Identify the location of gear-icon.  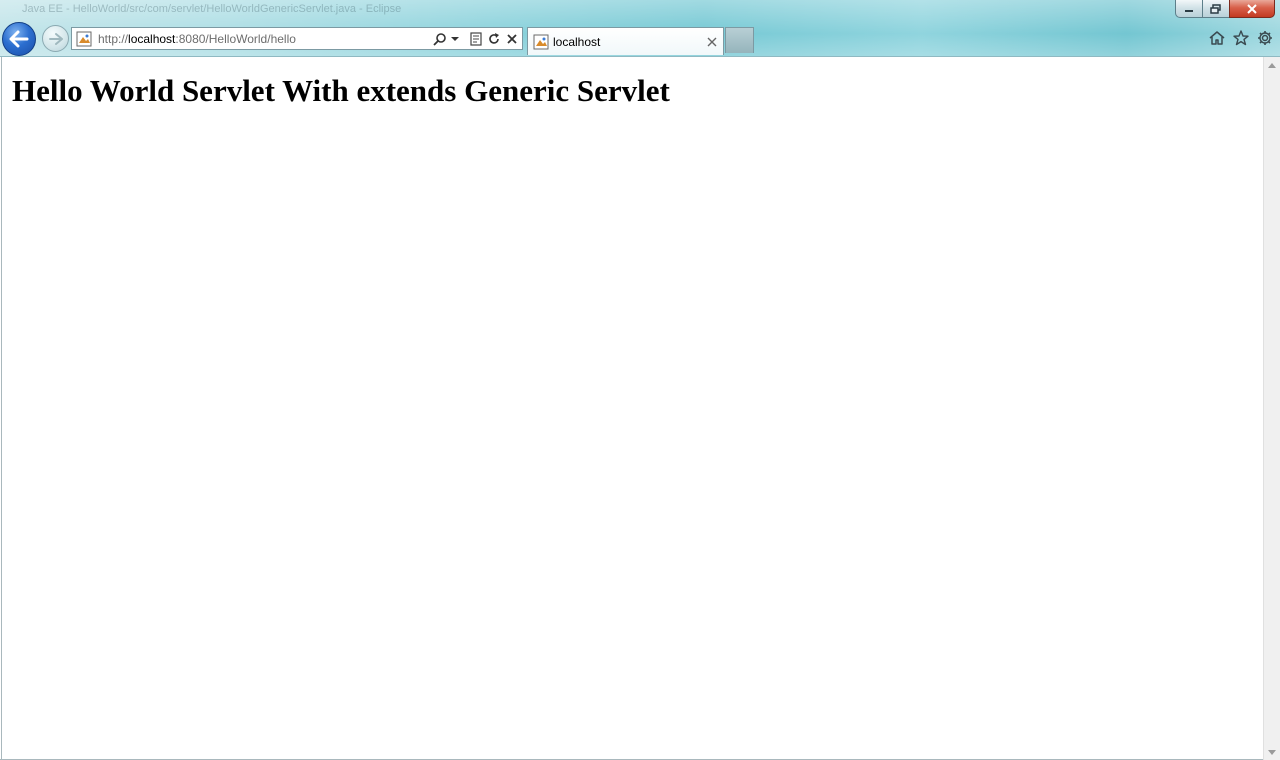
(1265, 38).